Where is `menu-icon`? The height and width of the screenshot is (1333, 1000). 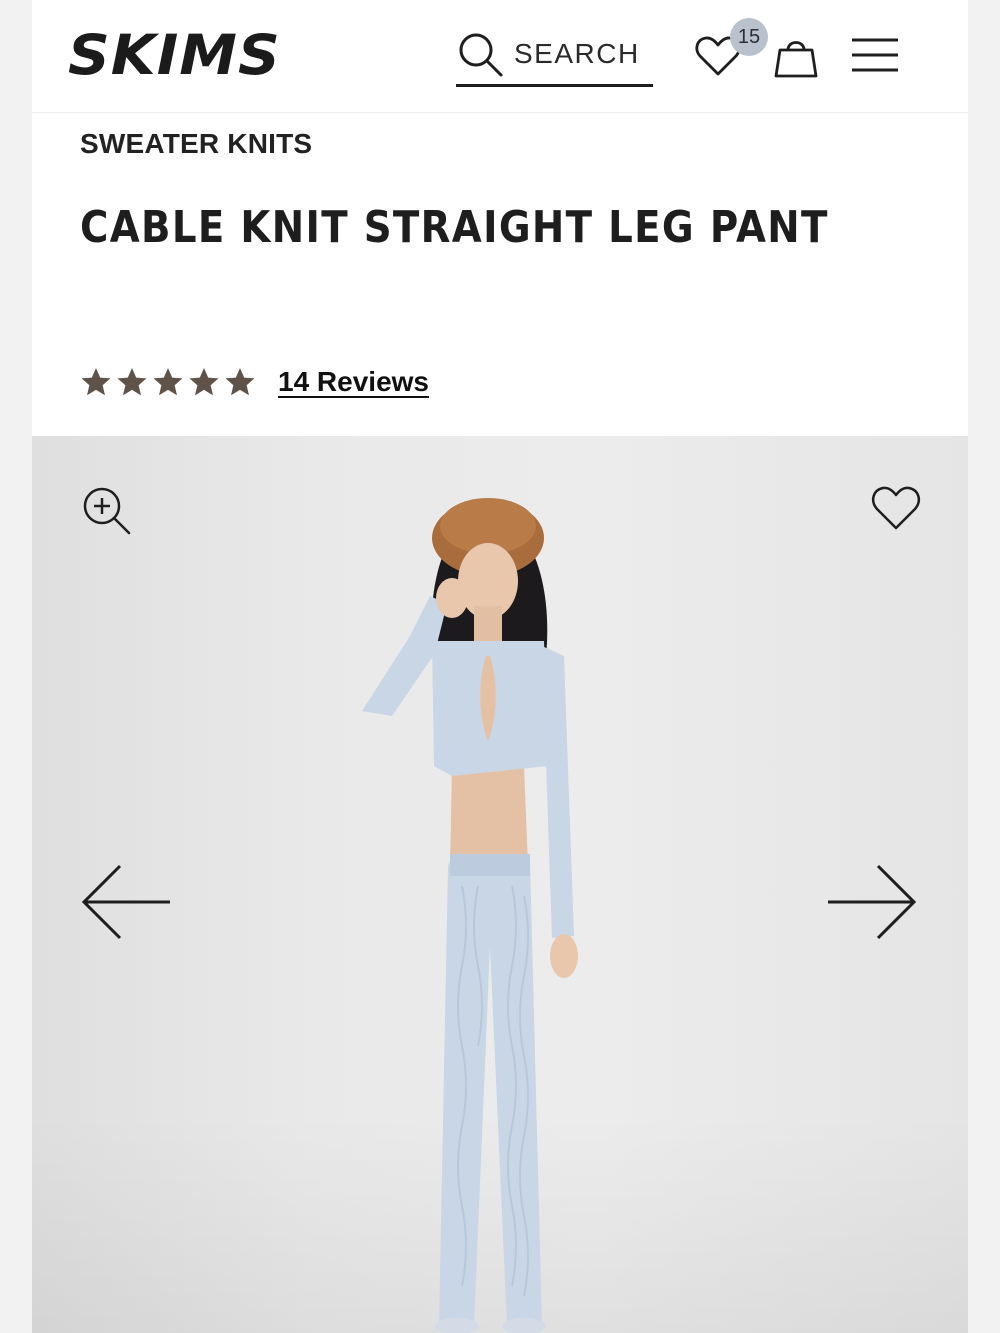 menu-icon is located at coordinates (876, 56).